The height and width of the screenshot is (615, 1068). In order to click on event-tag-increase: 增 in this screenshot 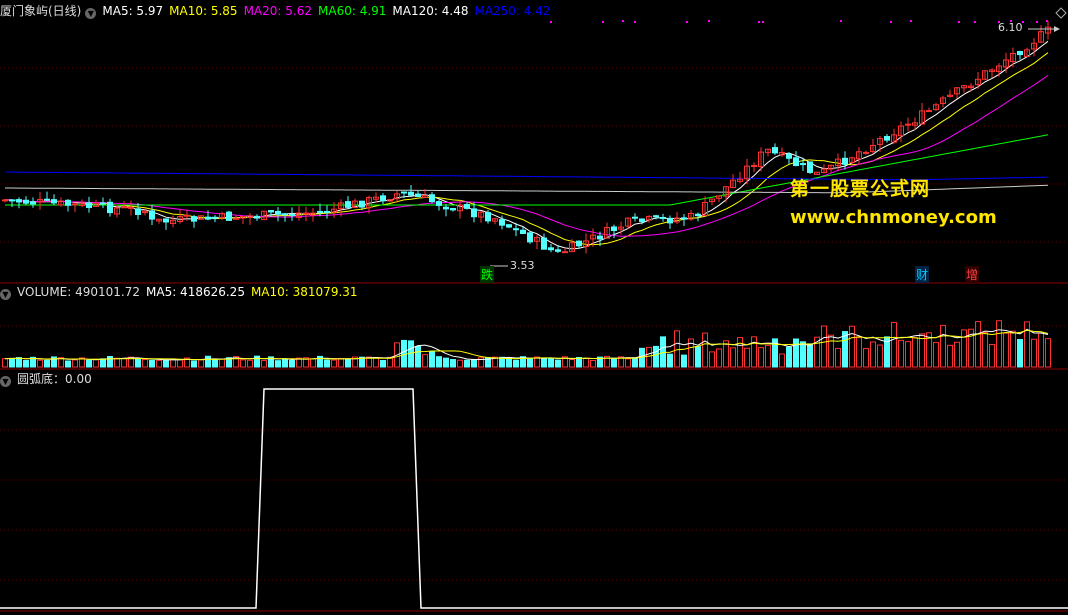, I will do `click(972, 274)`.